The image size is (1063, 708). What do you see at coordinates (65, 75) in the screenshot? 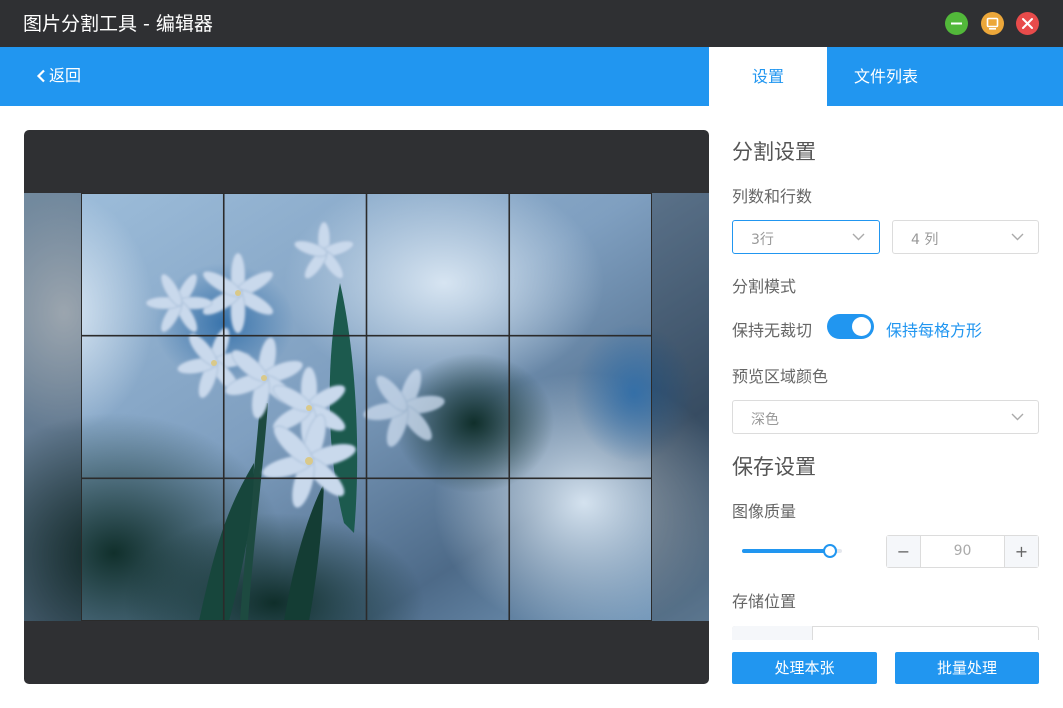
I see `back-label: 返回` at bounding box center [65, 75].